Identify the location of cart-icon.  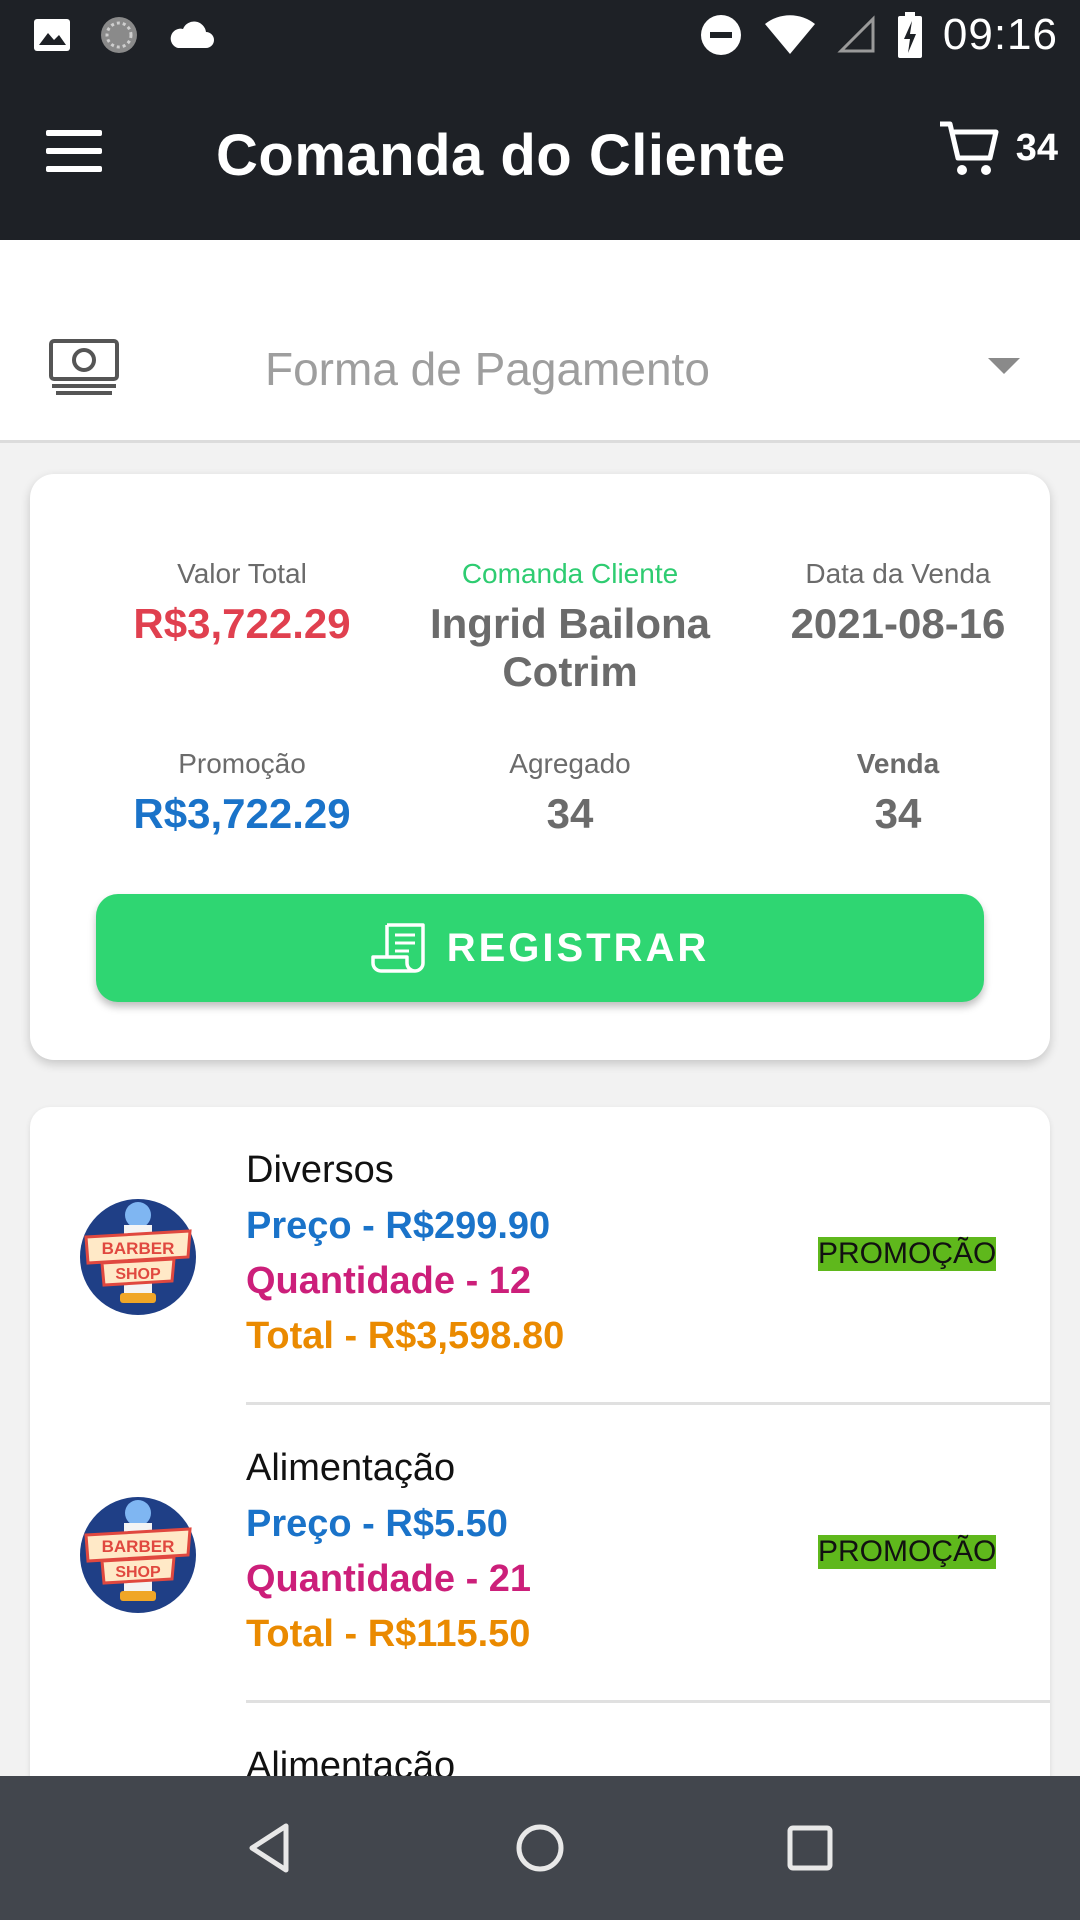
(969, 148).